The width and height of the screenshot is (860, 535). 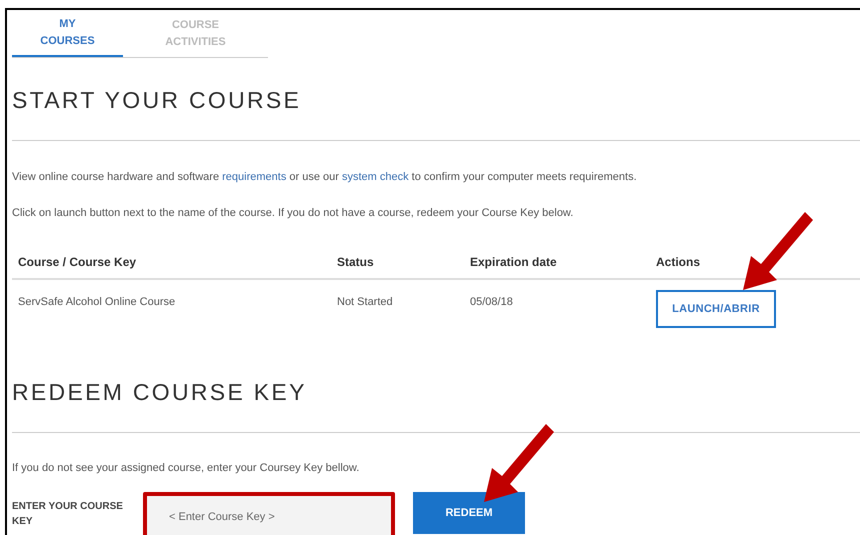 I want to click on column-header: Status, so click(x=355, y=262).